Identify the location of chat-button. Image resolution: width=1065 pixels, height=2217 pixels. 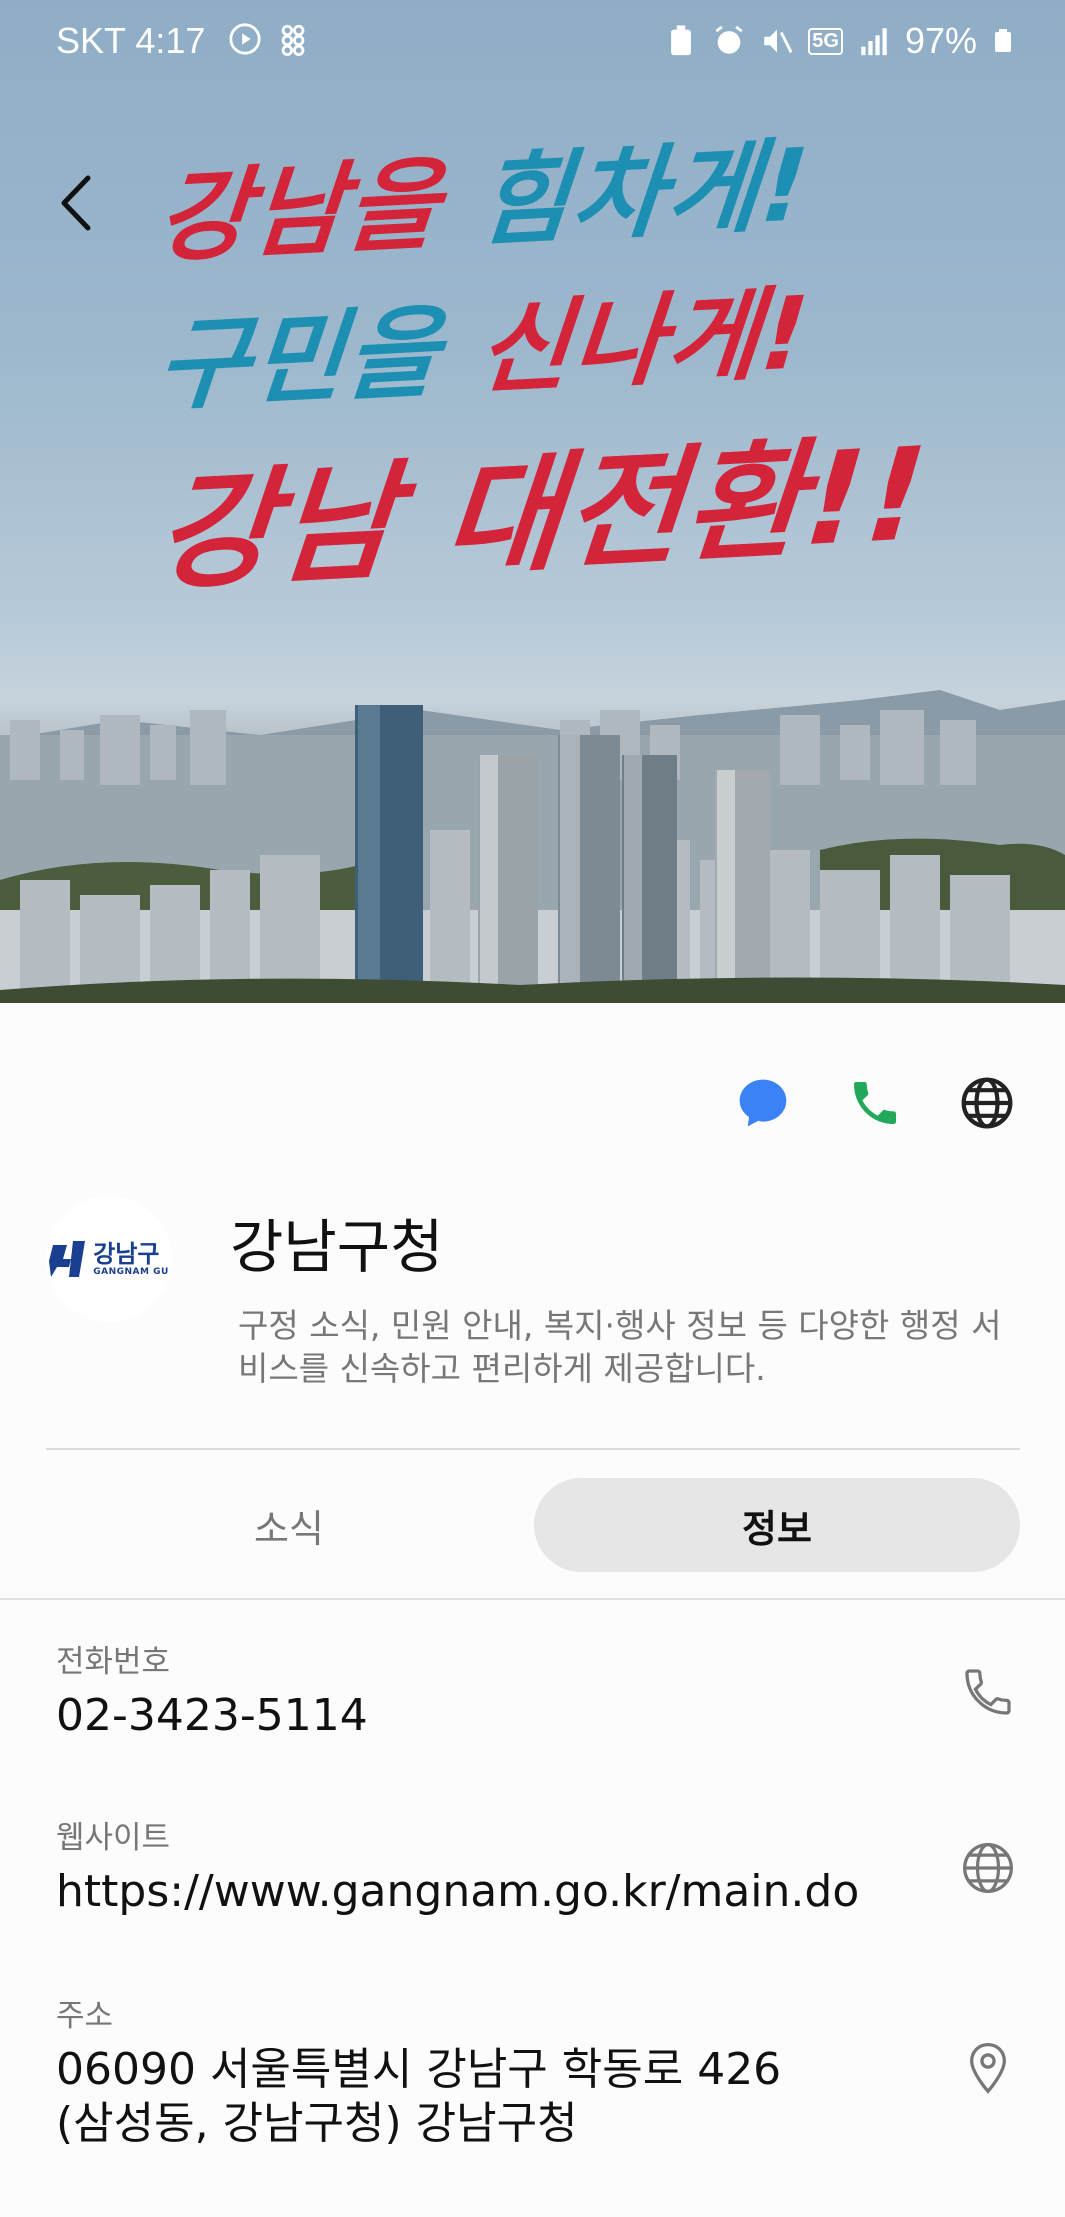
(763, 1103).